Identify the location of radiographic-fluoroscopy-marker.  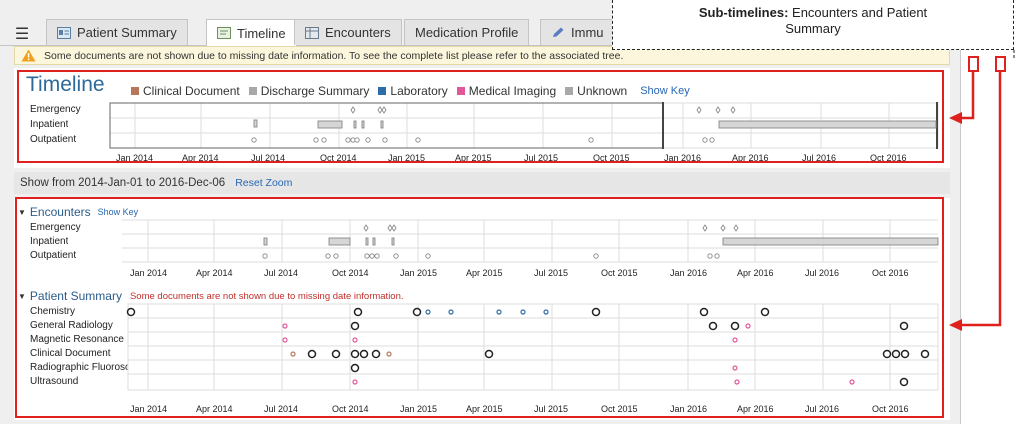
(355, 368).